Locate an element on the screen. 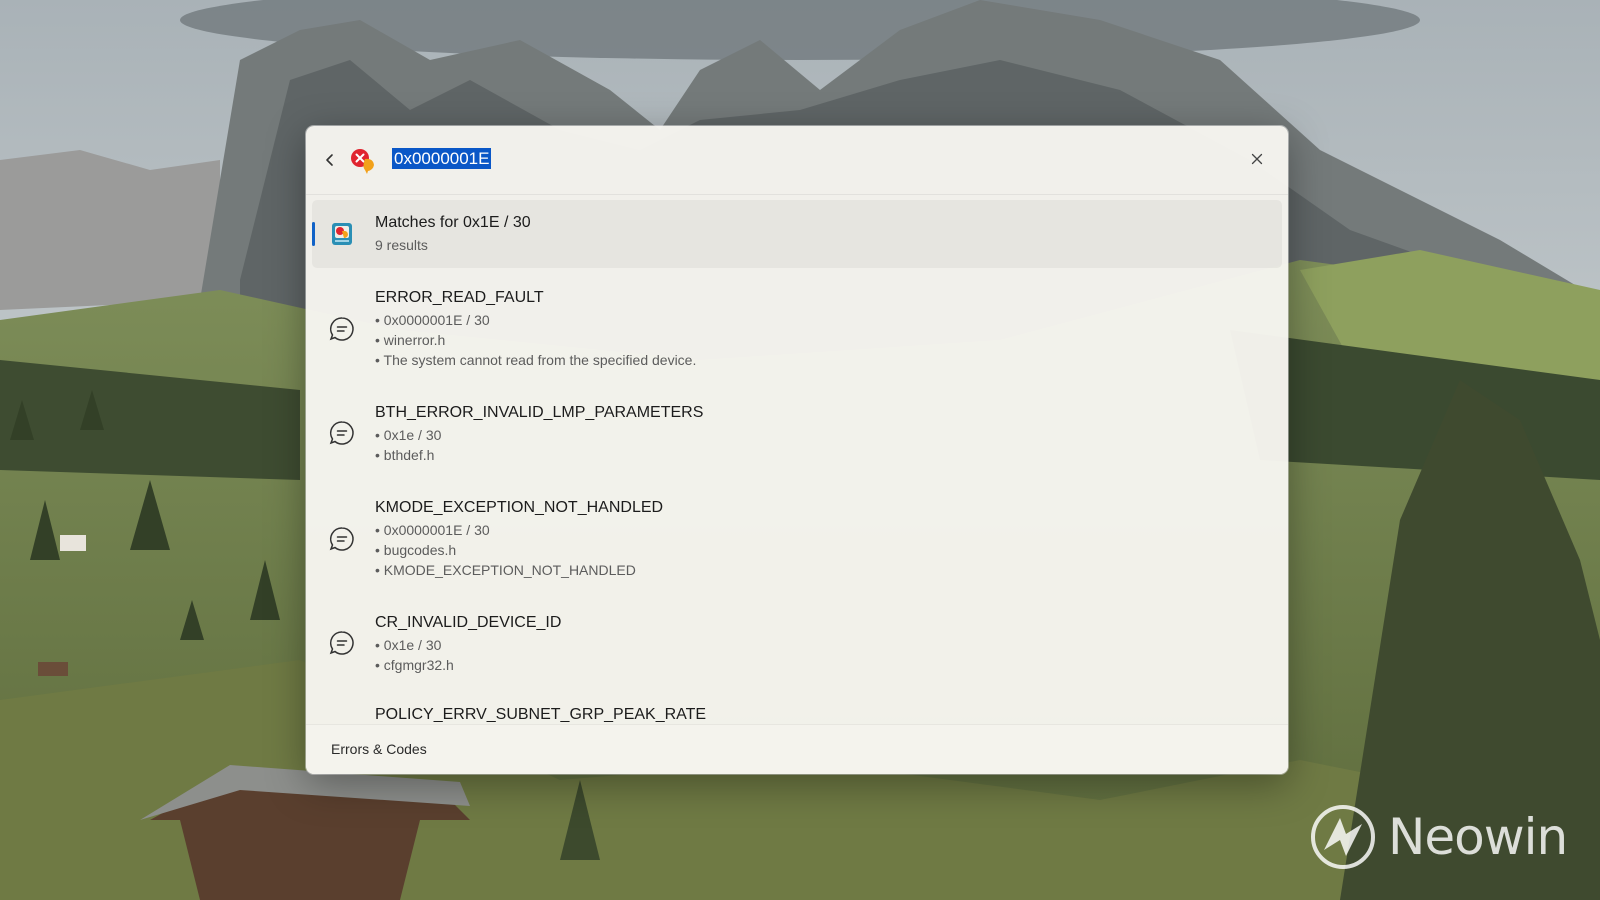 Image resolution: width=1600 pixels, height=900 pixels. selection-indicator is located at coordinates (313, 234).